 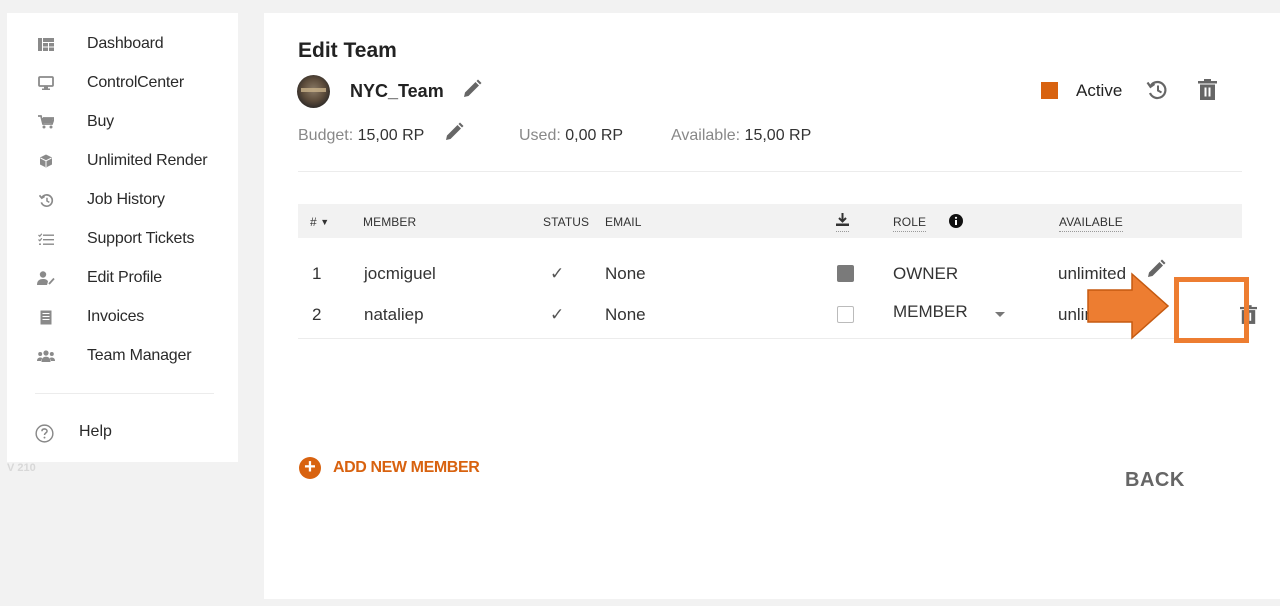 What do you see at coordinates (124, 393) in the screenshot?
I see `sidebar-divider` at bounding box center [124, 393].